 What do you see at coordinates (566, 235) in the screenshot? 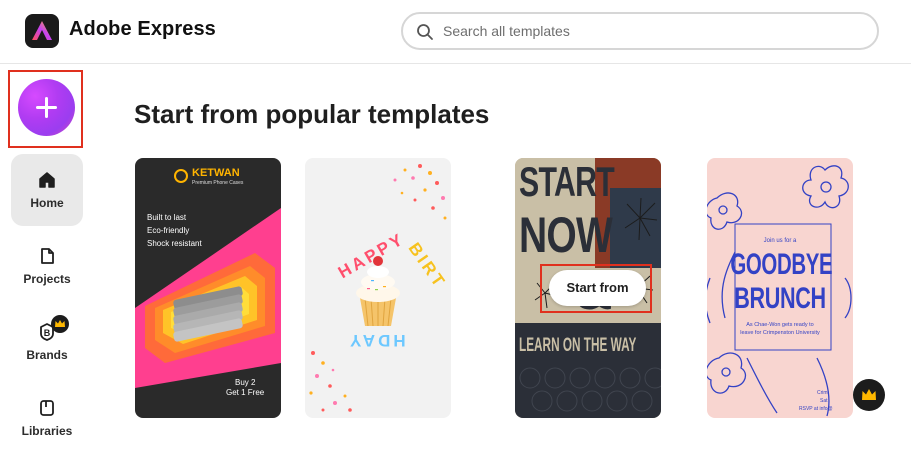
I see `poster-line: NOW` at bounding box center [566, 235].